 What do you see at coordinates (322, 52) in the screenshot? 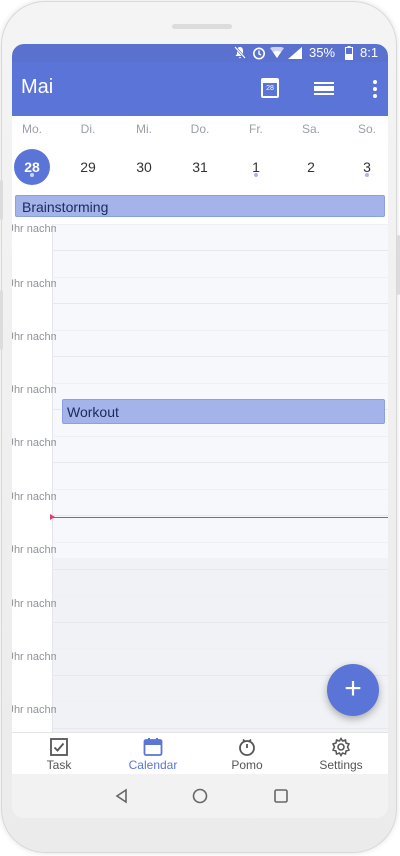
I see `battery-text: 35%` at bounding box center [322, 52].